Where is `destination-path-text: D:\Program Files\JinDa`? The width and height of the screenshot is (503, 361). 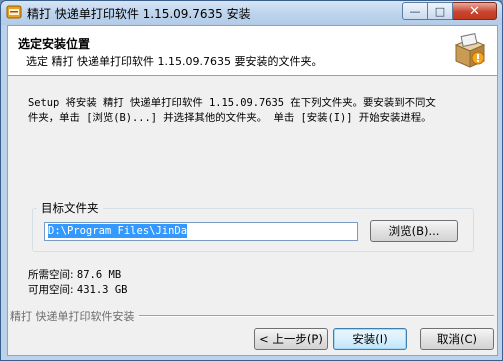
destination-path-text: D:\Program Files\JinDa is located at coordinates (118, 231).